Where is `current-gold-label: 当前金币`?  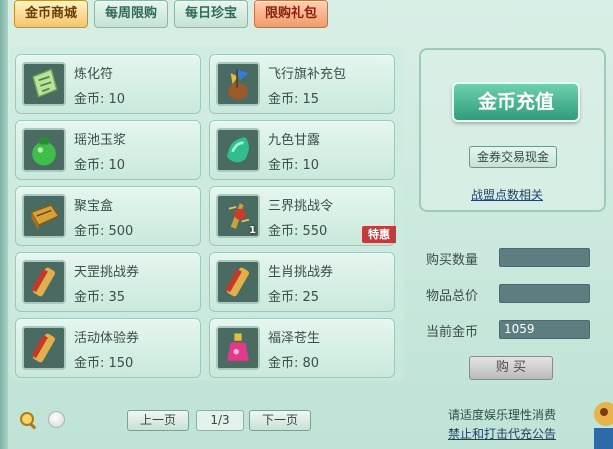 current-gold-label: 当前金币 is located at coordinates (452, 332).